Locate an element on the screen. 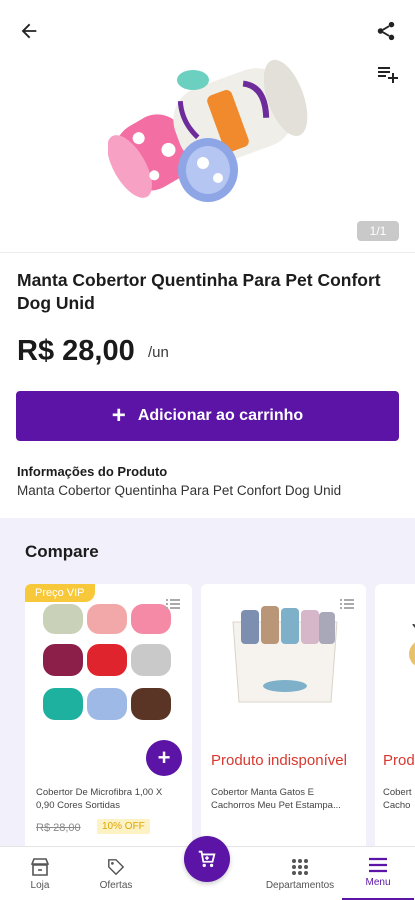 Image resolution: width=415 pixels, height=900 pixels. compare-title: Compare is located at coordinates (62, 551).